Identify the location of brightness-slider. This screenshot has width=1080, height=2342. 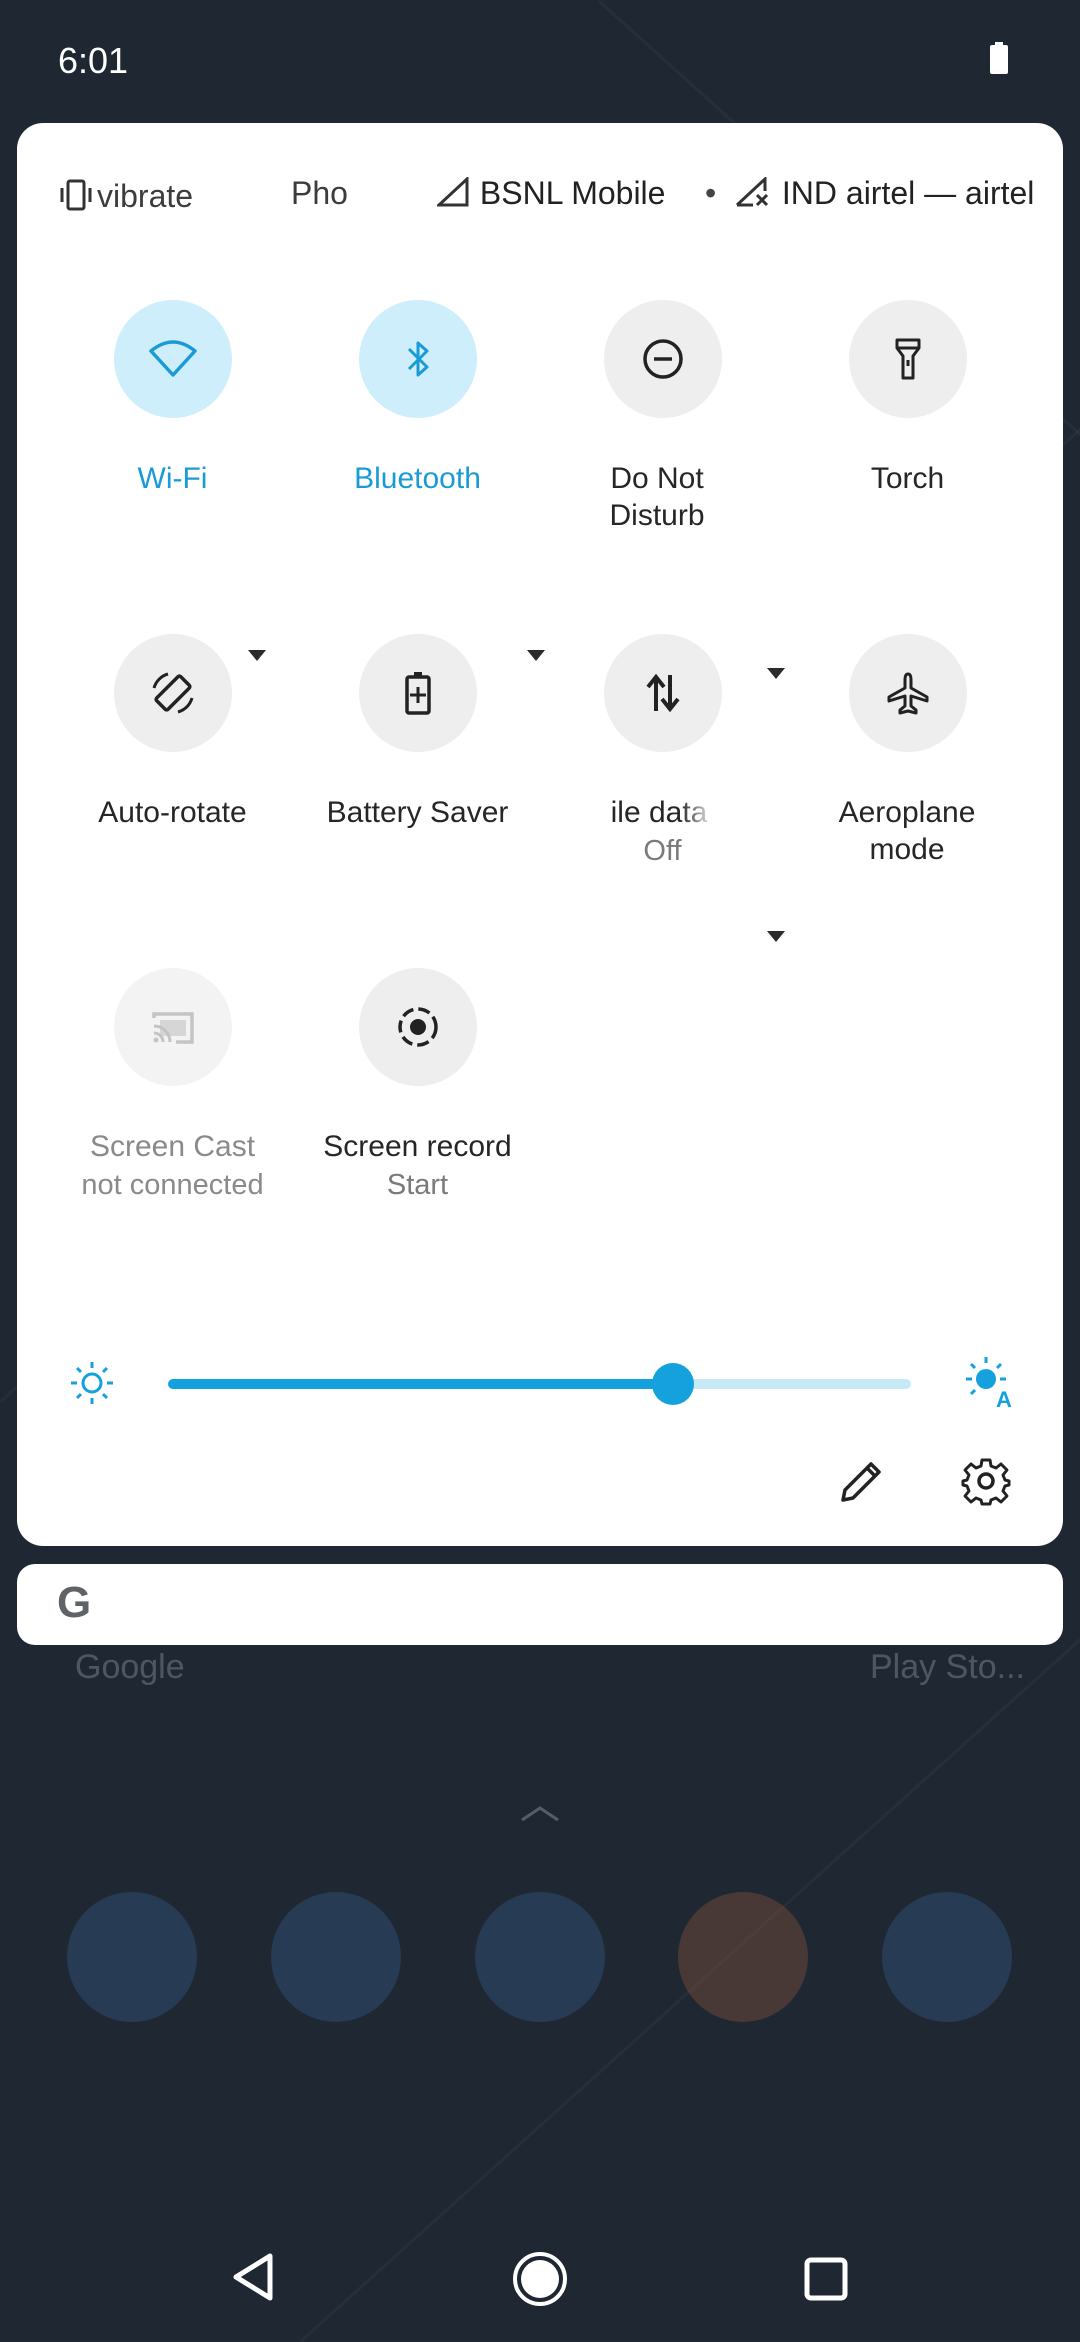
(539, 1384).